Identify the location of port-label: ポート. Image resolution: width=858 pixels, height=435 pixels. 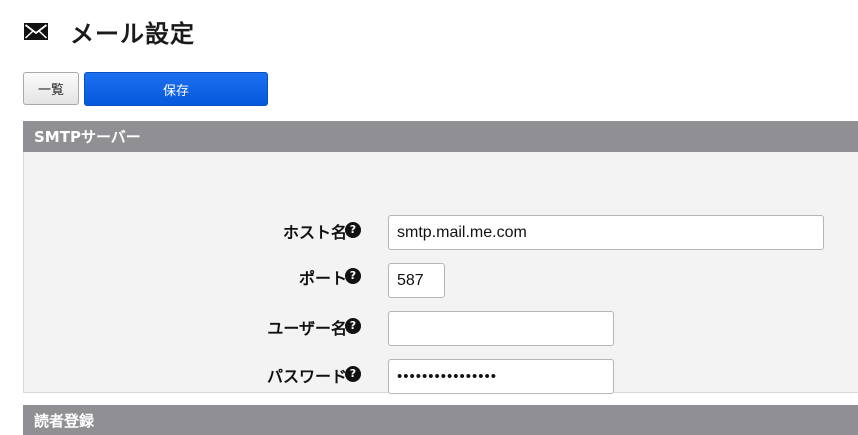
(322, 278).